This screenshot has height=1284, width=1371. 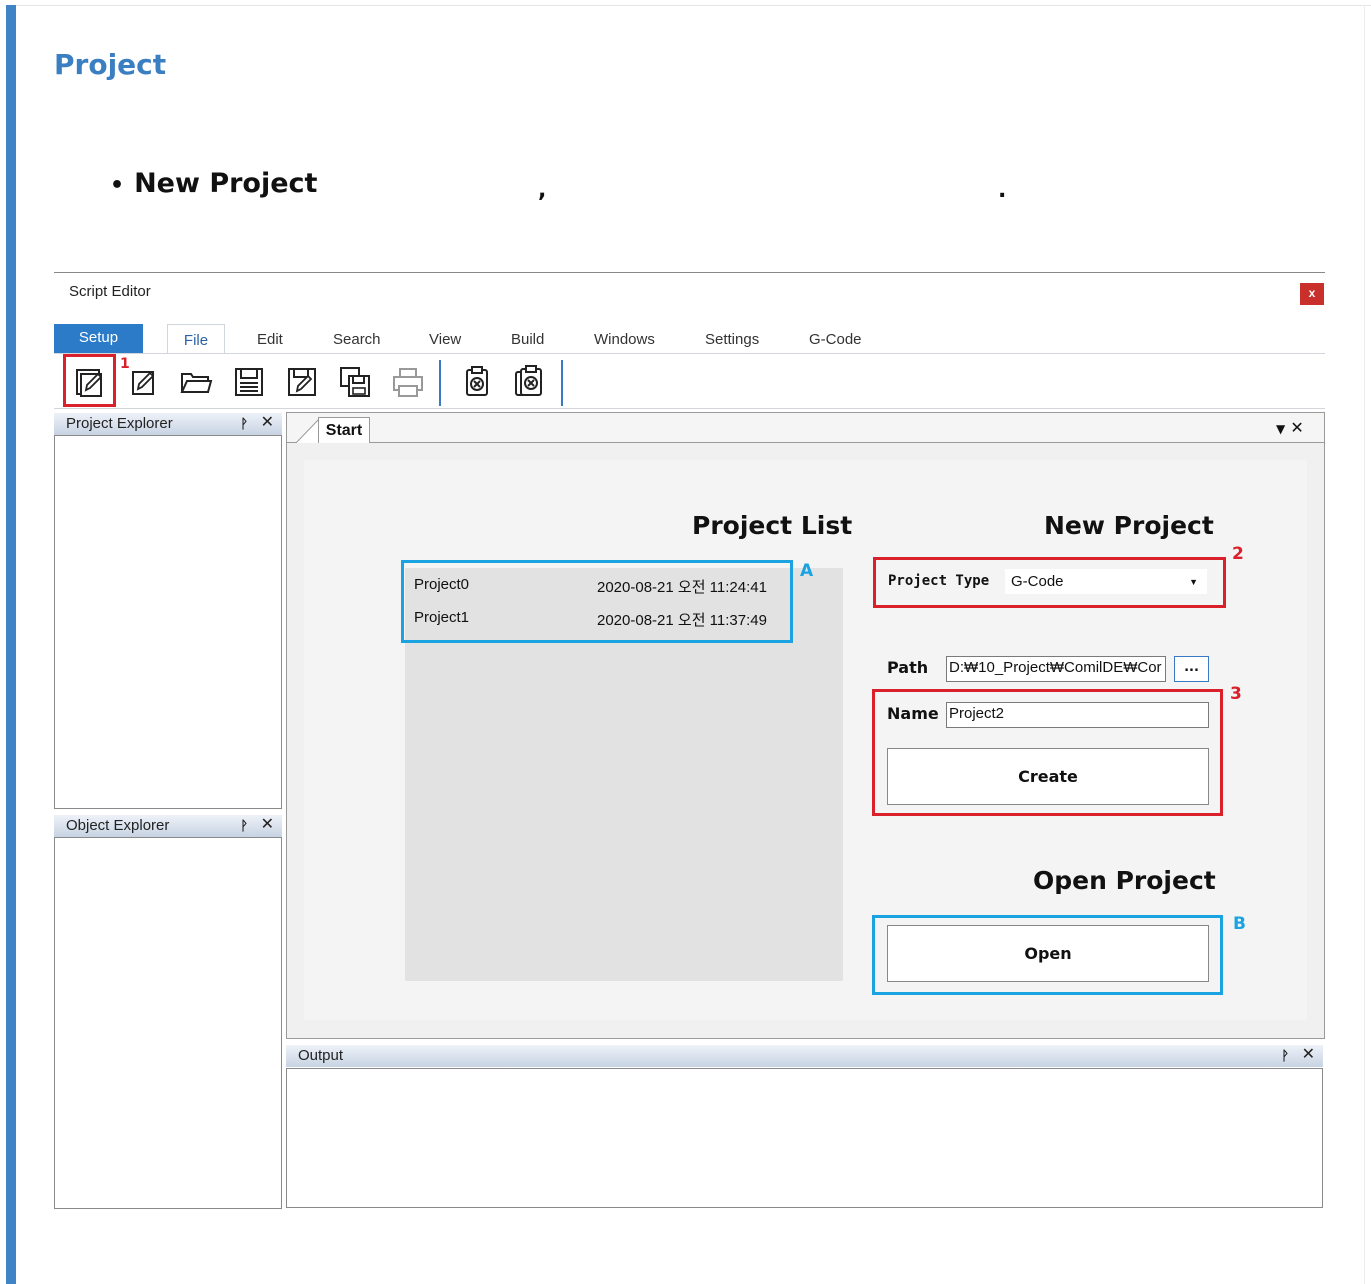 I want to click on right-border, so click(x=1364, y=644).